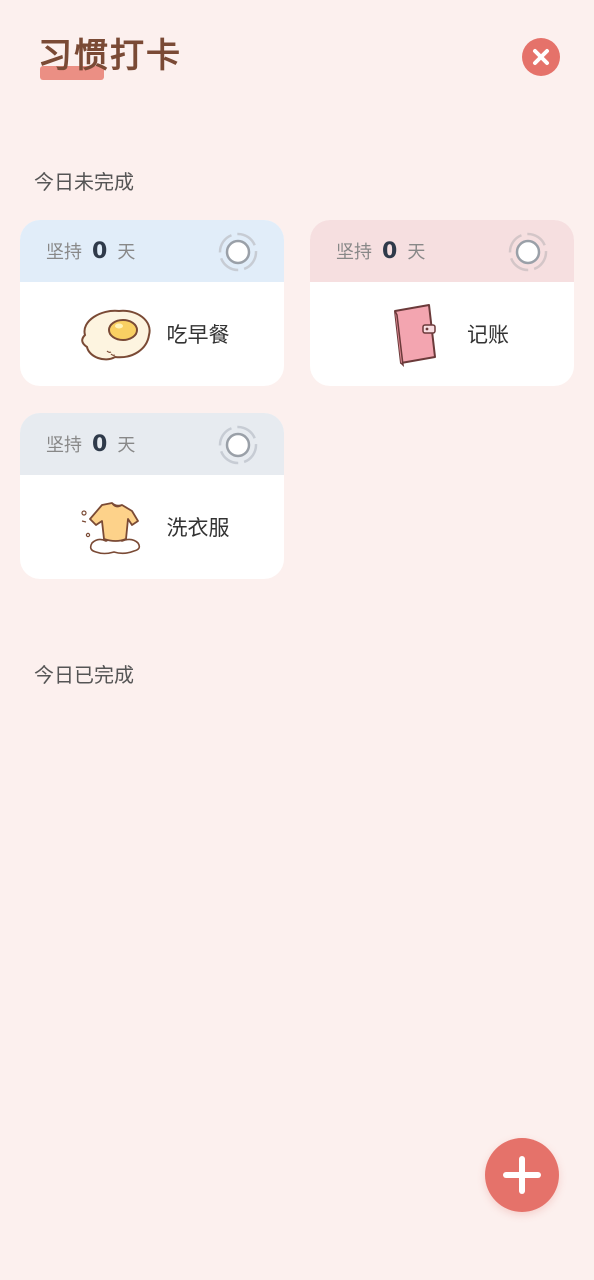  I want to click on fried-egg-icon, so click(115, 335).